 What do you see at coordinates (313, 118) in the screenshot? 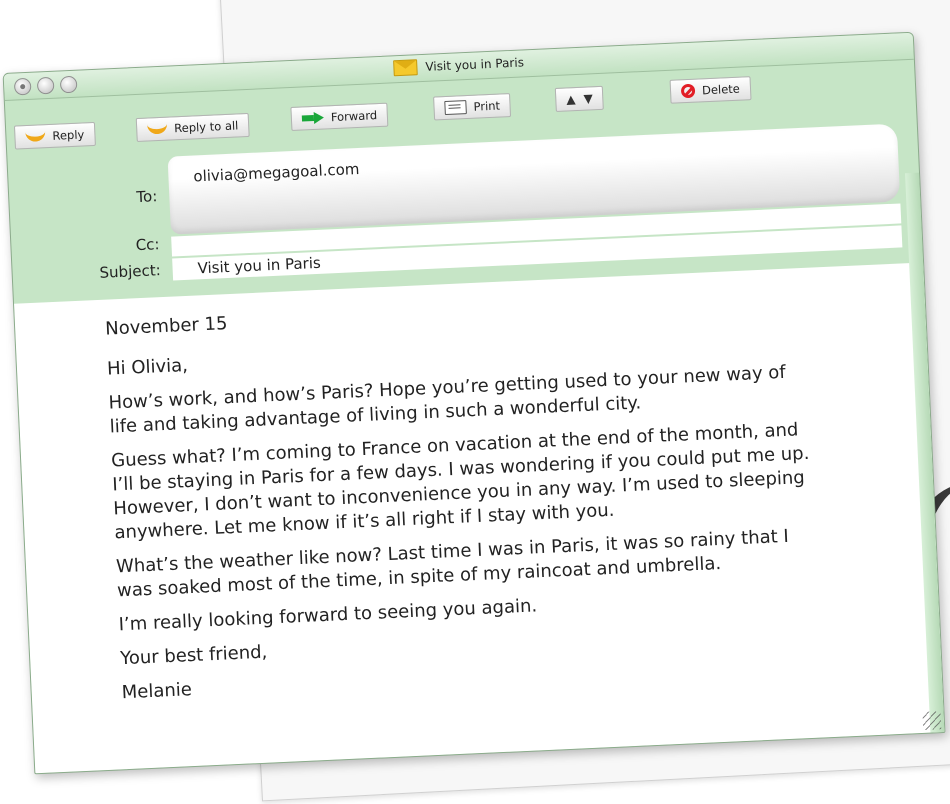
I see `forward-arrow-icon` at bounding box center [313, 118].